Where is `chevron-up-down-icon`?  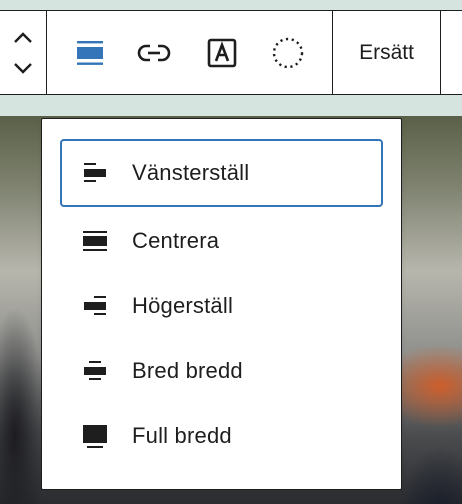
chevron-up-down-icon is located at coordinates (23, 53).